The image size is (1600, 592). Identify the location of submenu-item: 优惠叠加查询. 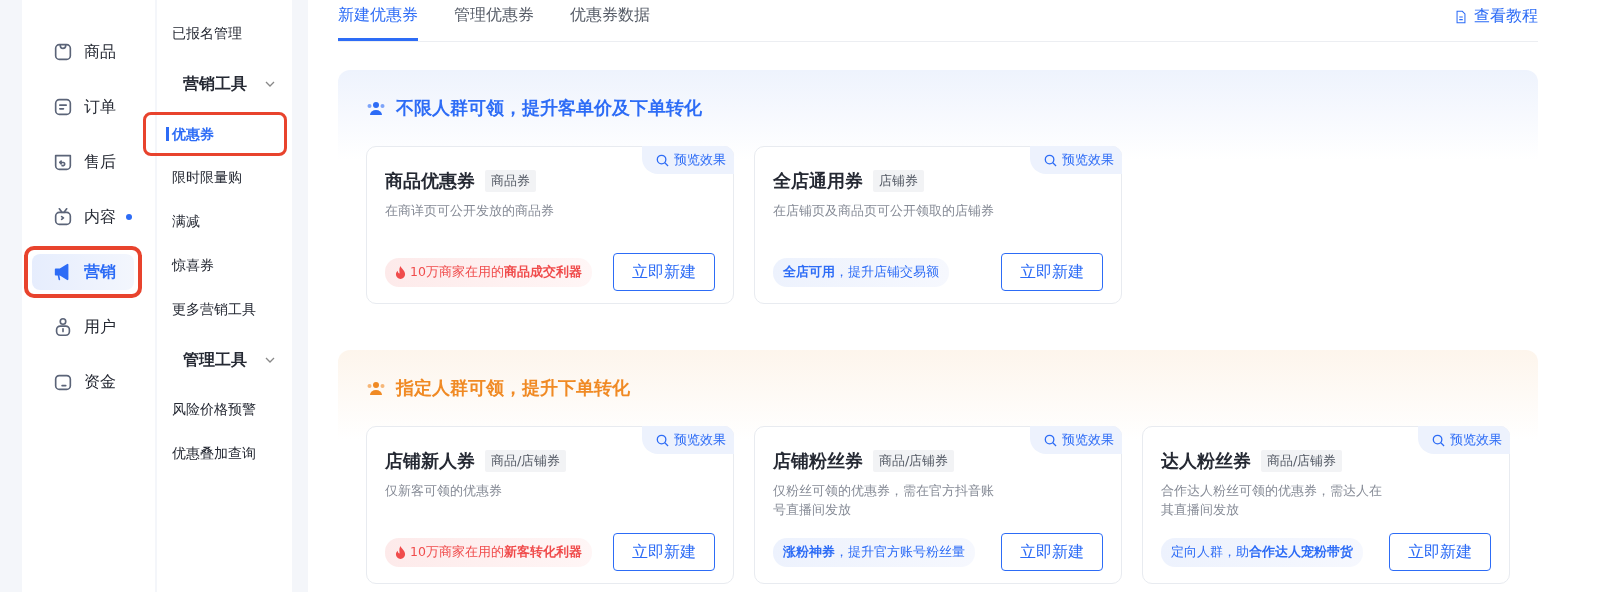
(211, 454).